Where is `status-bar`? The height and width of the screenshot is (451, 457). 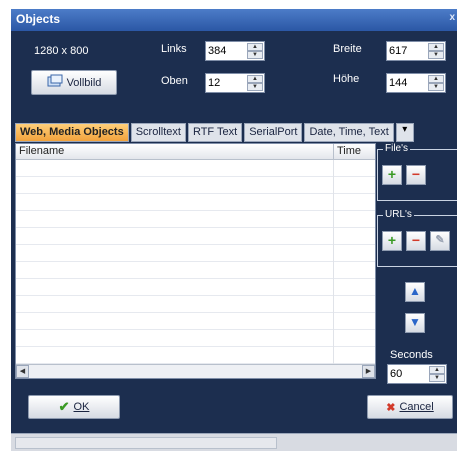
status-bar is located at coordinates (234, 442).